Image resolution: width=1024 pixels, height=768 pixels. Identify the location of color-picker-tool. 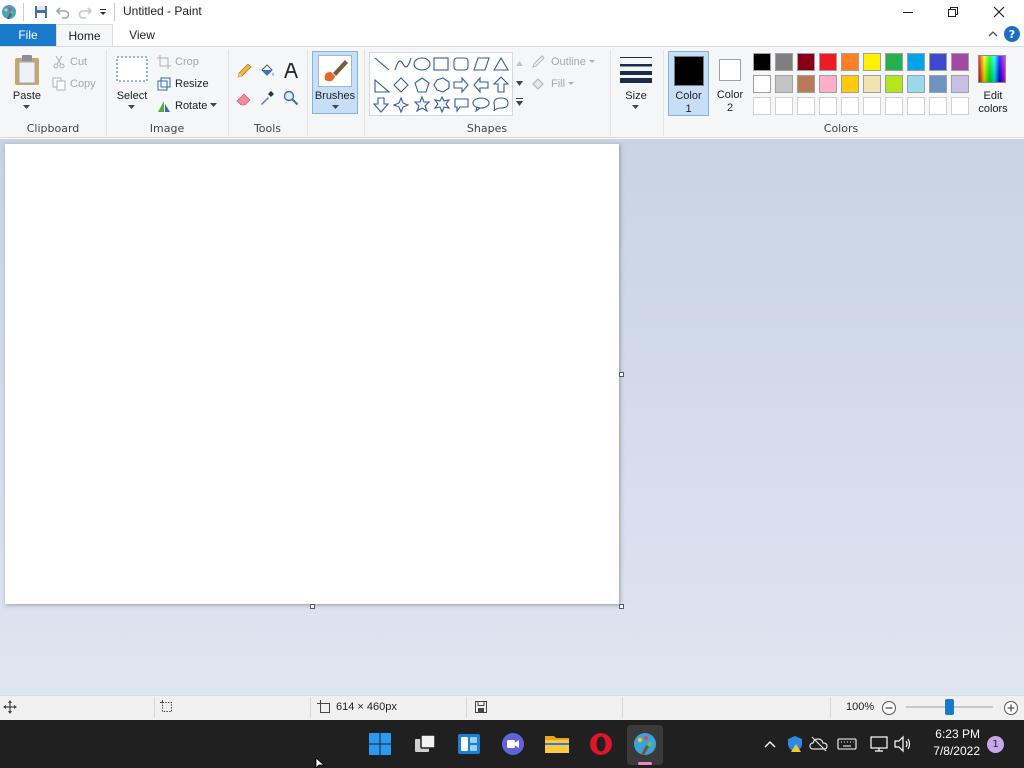
(267, 98).